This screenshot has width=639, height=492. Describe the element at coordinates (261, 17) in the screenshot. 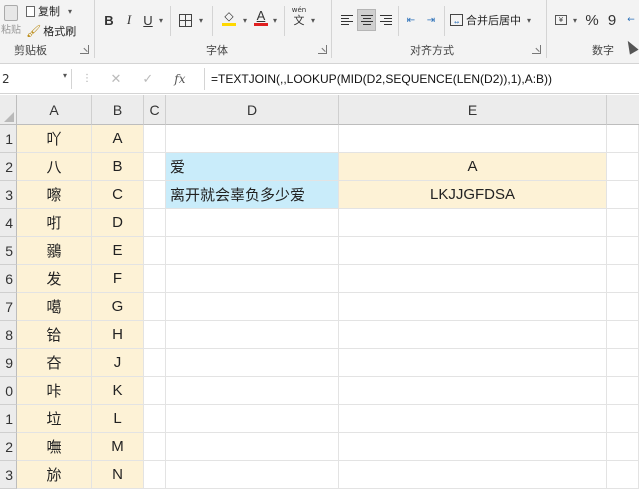

I see `font-color-button: A` at that location.